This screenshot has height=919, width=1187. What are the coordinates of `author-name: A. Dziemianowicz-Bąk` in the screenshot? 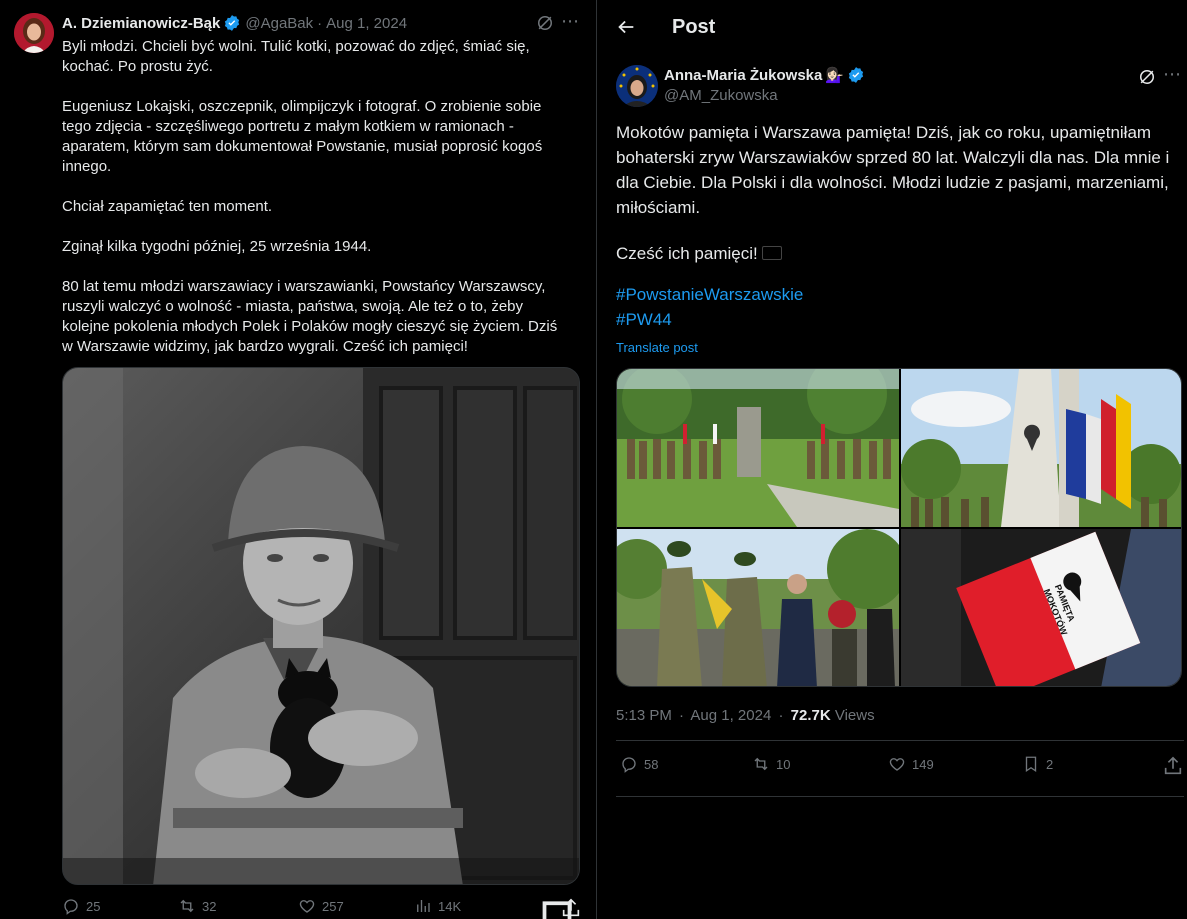 It's located at (141, 23).